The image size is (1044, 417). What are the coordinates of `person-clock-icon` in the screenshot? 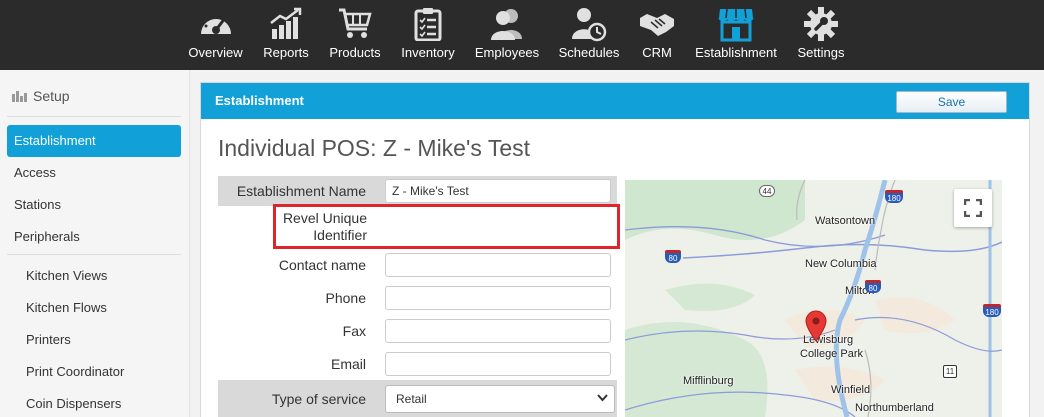 It's located at (589, 24).